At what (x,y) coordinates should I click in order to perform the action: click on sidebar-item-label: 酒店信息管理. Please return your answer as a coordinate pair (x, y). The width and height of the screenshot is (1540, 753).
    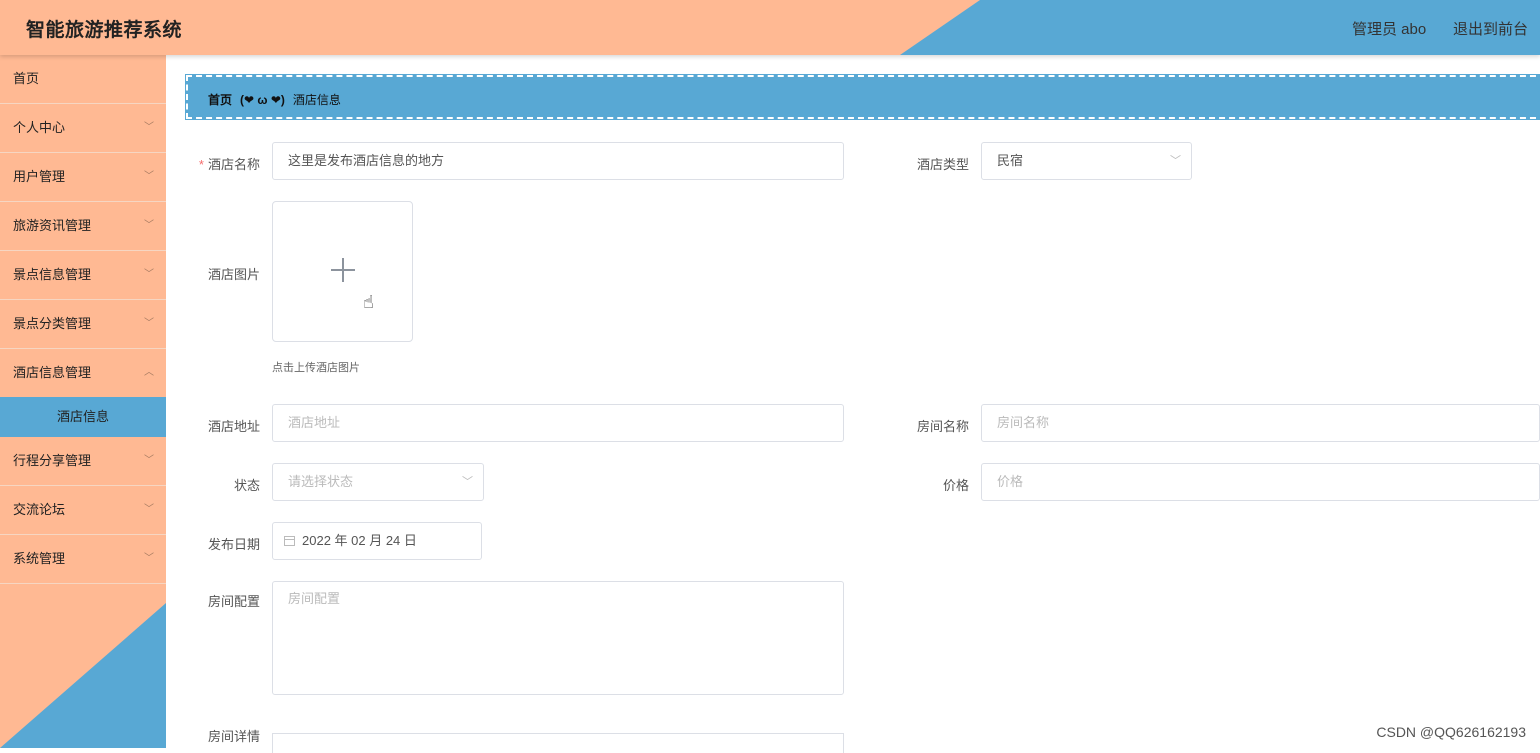
    Looking at the image, I should click on (52, 372).